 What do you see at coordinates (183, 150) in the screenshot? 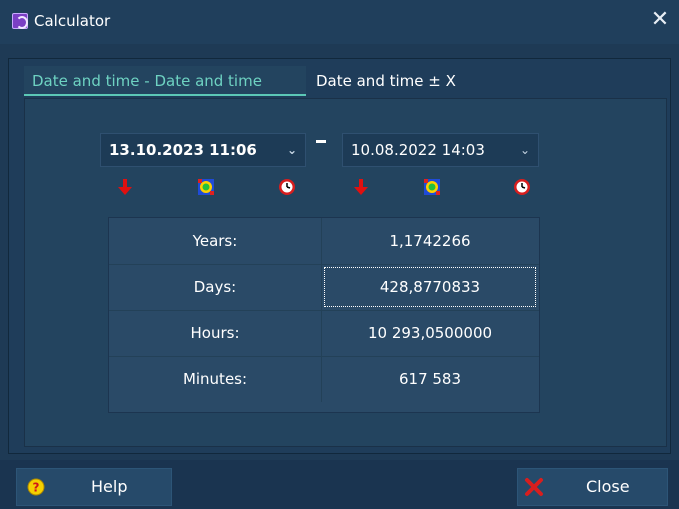
I see `start-datetime-value: 13.10.2023 11:06` at bounding box center [183, 150].